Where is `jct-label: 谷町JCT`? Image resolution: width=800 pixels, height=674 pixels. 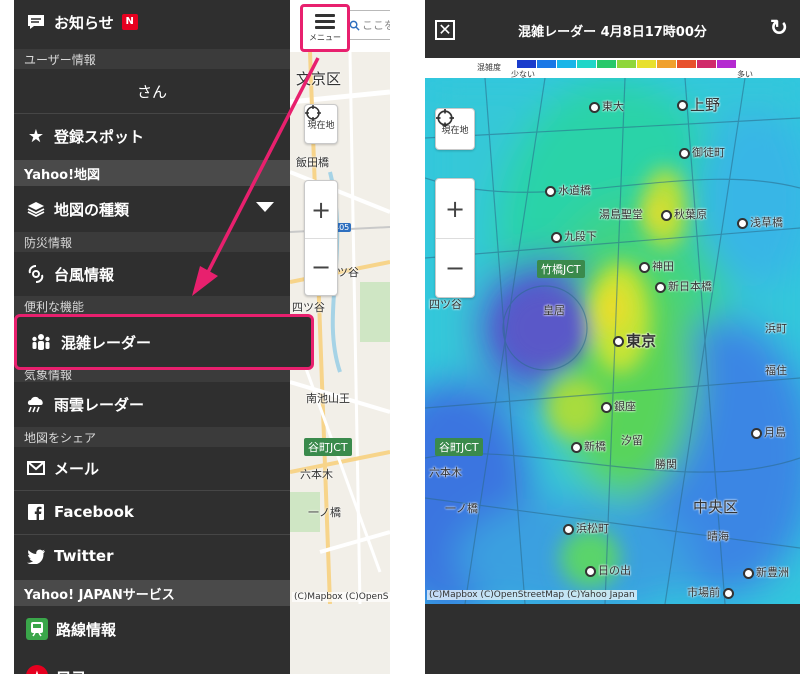 jct-label: 谷町JCT is located at coordinates (328, 447).